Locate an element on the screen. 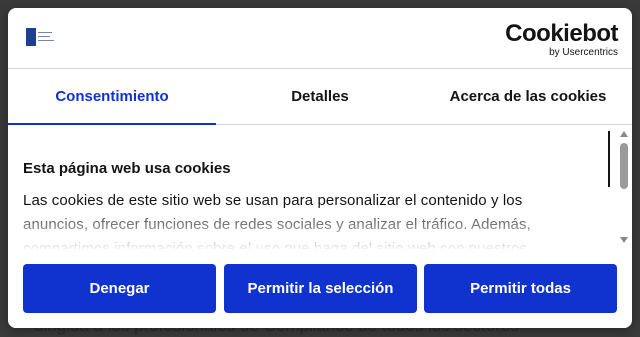 Image resolution: width=640 pixels, height=337 pixels. scrollbar is located at coordinates (624, 187).